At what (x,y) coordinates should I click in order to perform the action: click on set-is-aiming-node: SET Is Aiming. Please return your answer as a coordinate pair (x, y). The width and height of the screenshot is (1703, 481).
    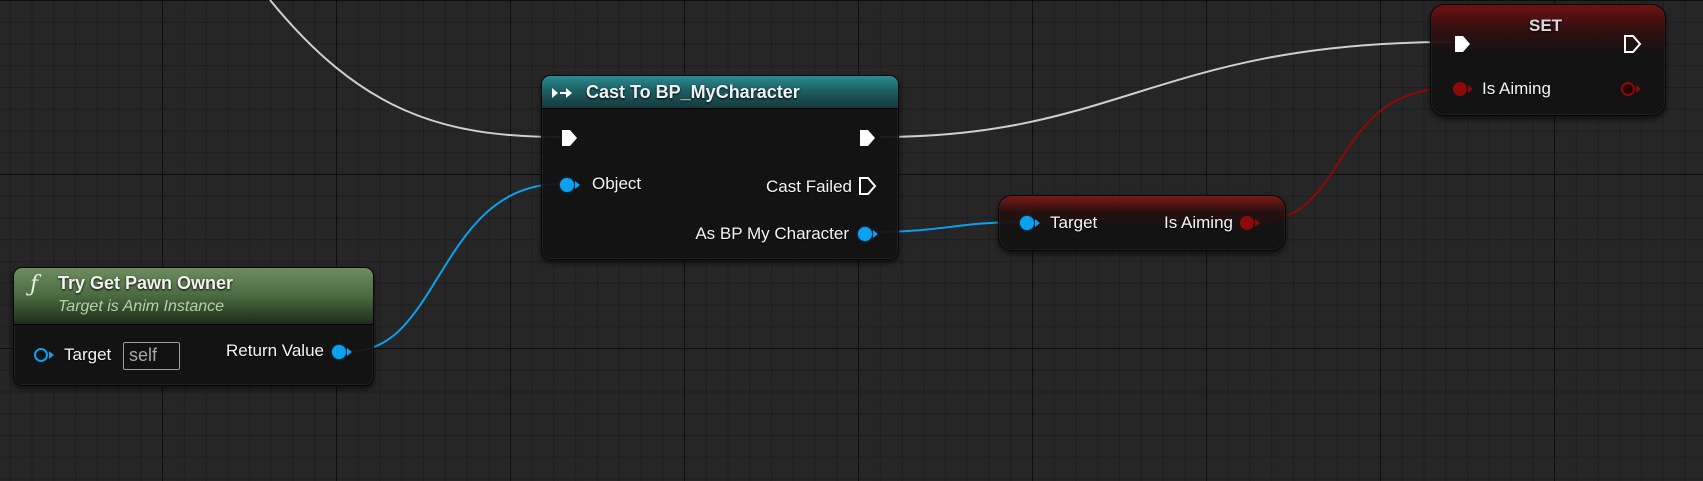
    Looking at the image, I should click on (1548, 60).